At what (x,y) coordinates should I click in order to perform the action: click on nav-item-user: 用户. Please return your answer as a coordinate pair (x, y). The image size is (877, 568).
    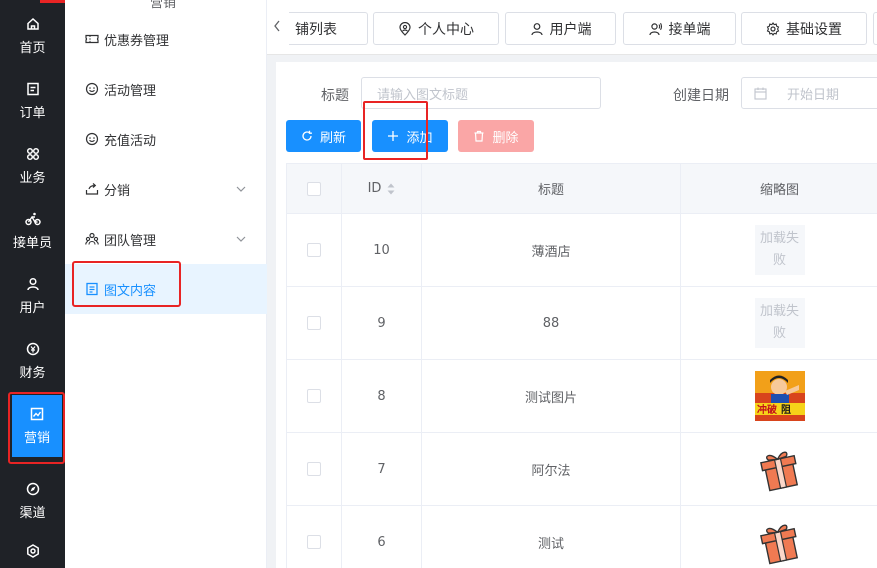
    Looking at the image, I should click on (32, 295).